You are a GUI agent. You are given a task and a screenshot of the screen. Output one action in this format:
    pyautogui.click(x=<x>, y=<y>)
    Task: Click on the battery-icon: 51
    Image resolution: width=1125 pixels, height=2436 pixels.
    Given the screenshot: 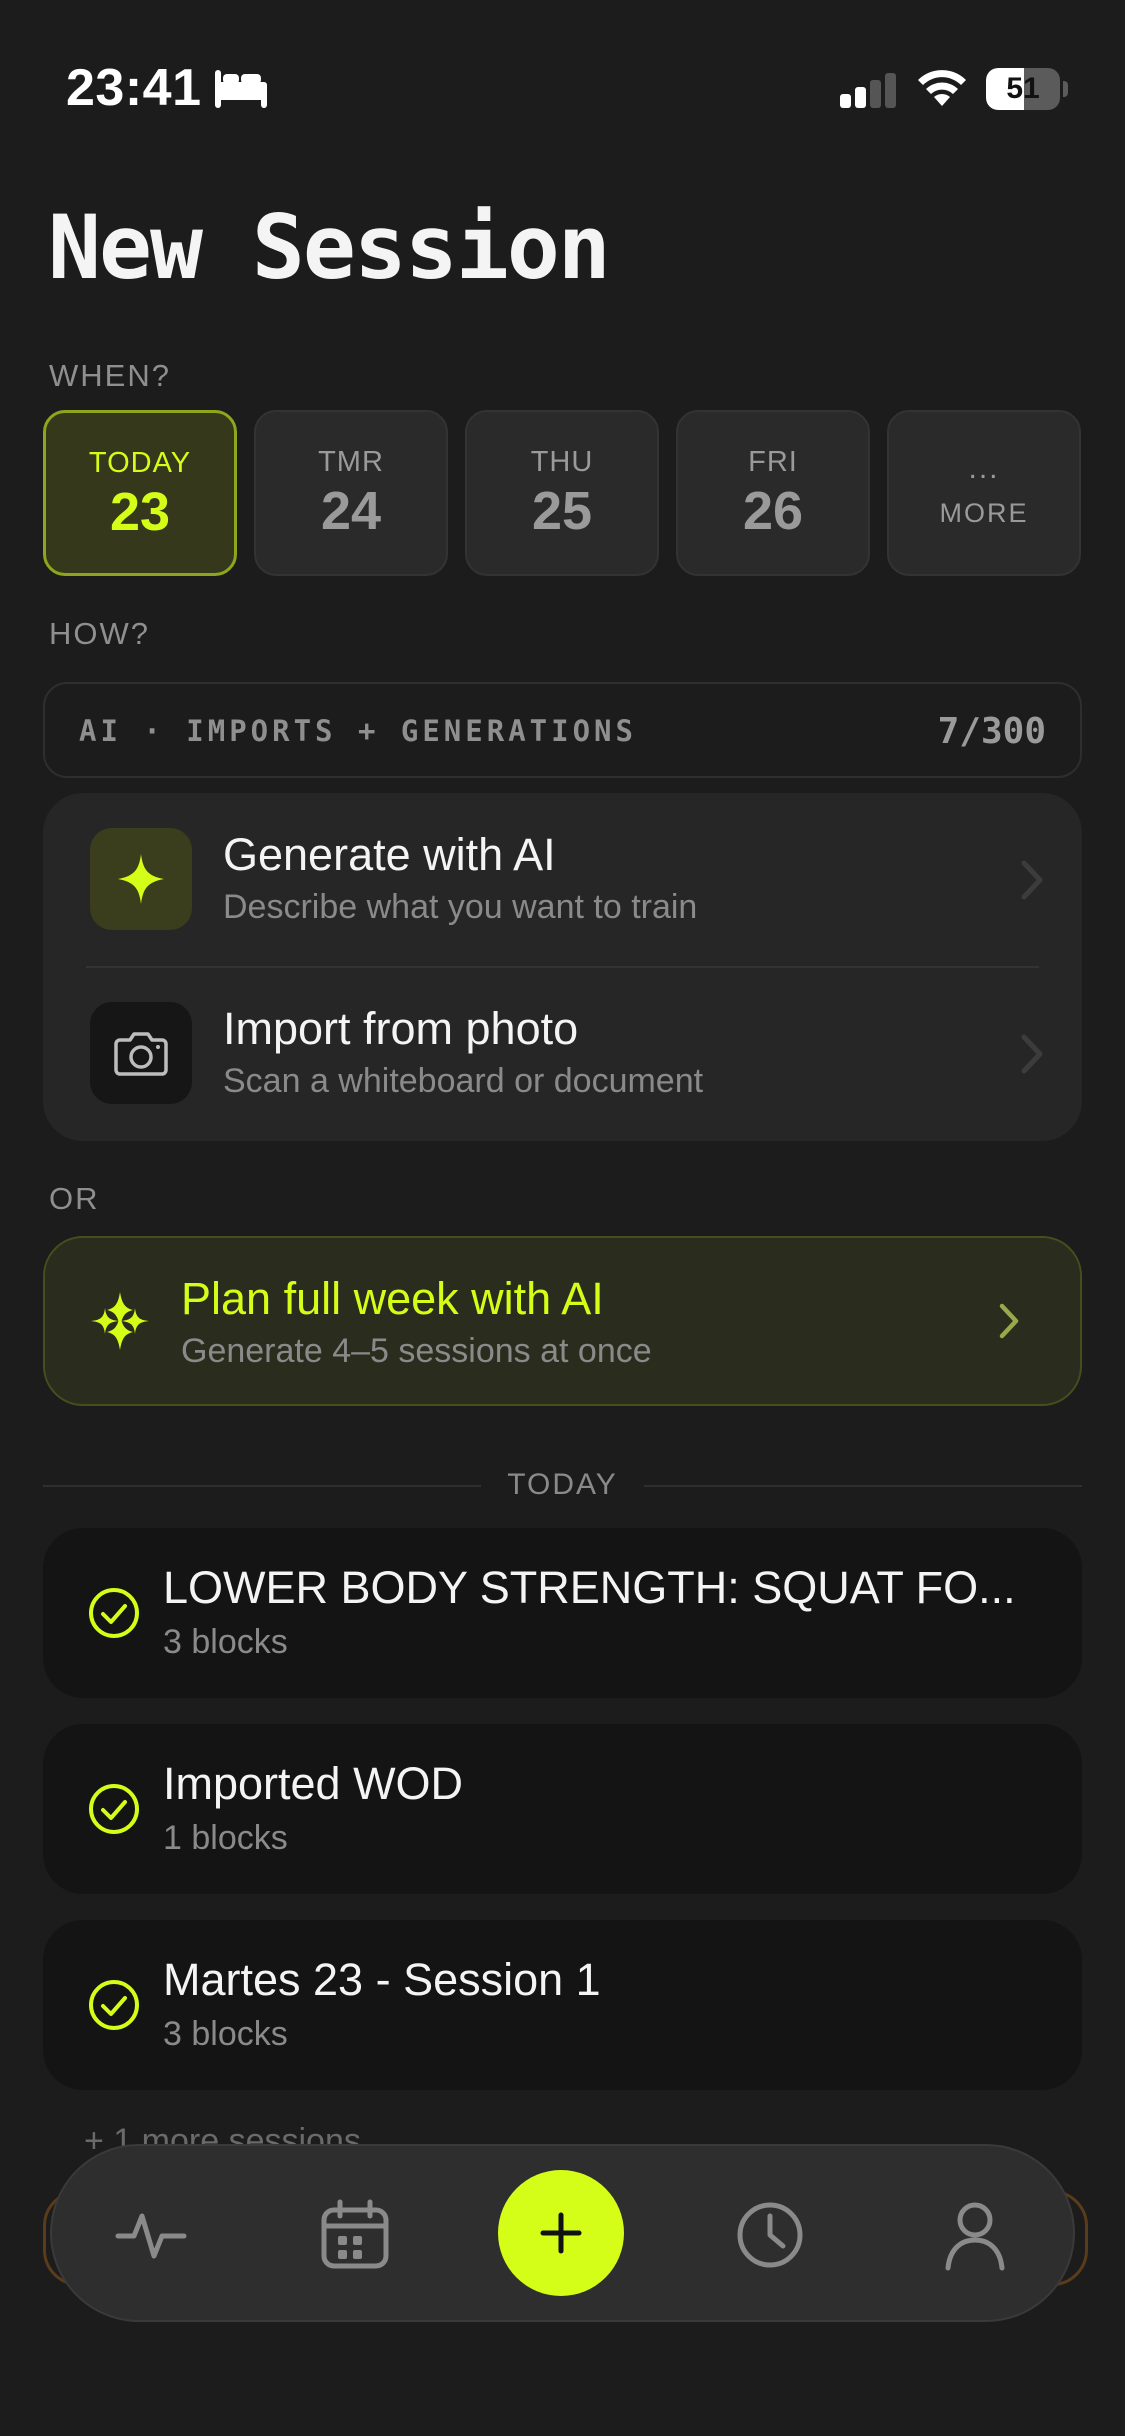 What is the action you would take?
    pyautogui.click(x=1027, y=89)
    